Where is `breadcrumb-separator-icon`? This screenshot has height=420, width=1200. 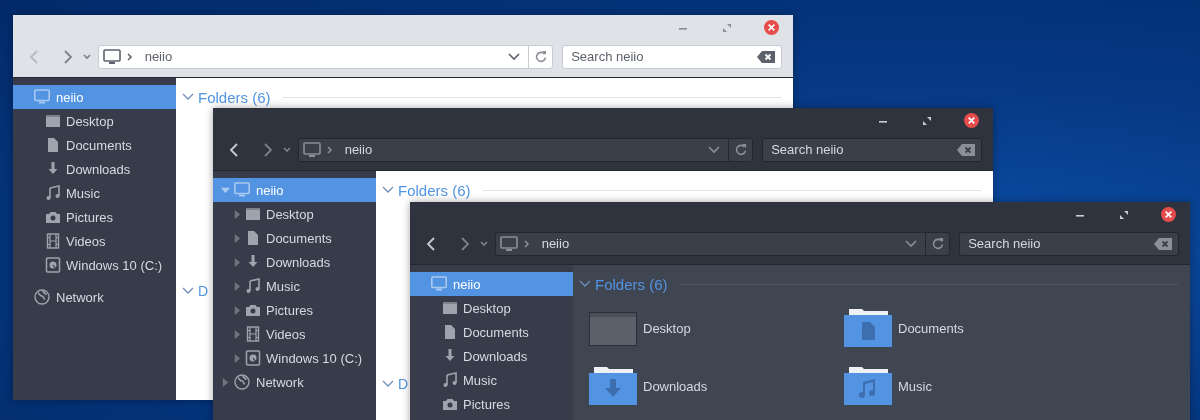 breadcrumb-separator-icon is located at coordinates (129, 56).